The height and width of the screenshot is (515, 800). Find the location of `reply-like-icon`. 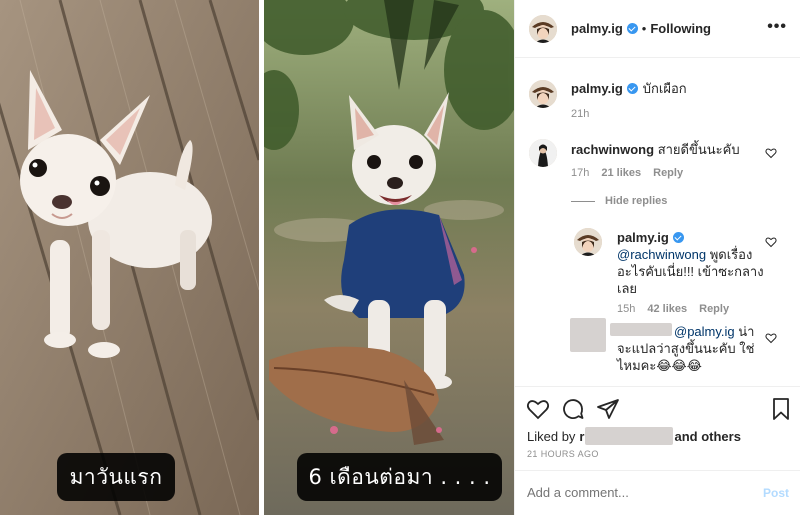

reply-like-icon is located at coordinates (771, 242).